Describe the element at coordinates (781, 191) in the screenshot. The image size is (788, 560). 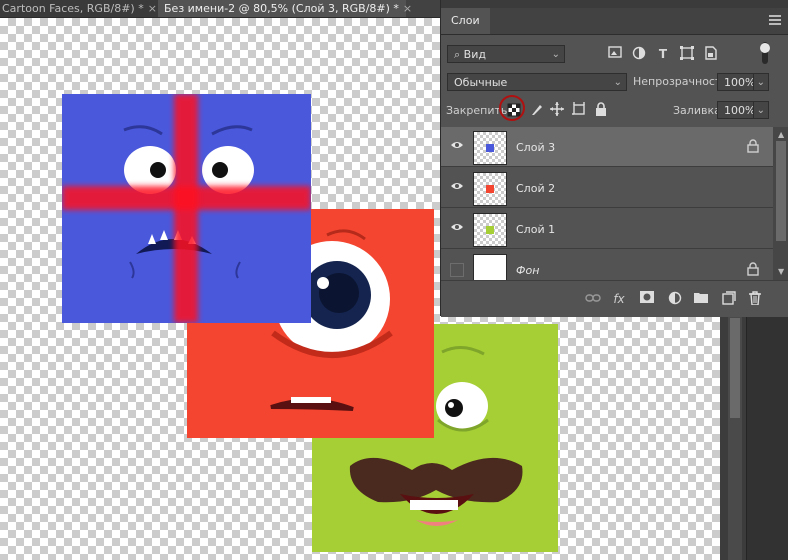
I see `layers-scrollbar-thumb` at that location.